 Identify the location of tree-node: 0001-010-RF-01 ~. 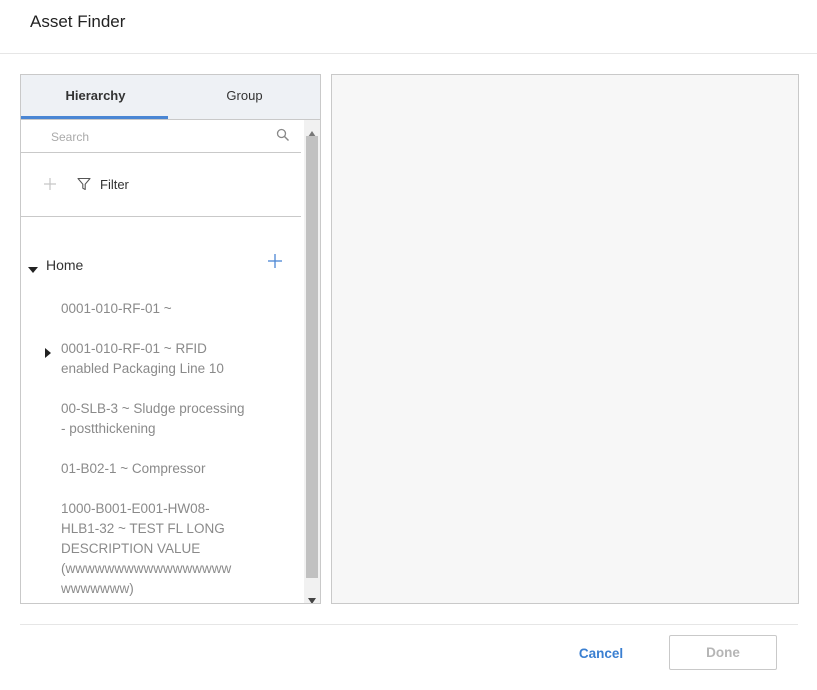
(161, 309).